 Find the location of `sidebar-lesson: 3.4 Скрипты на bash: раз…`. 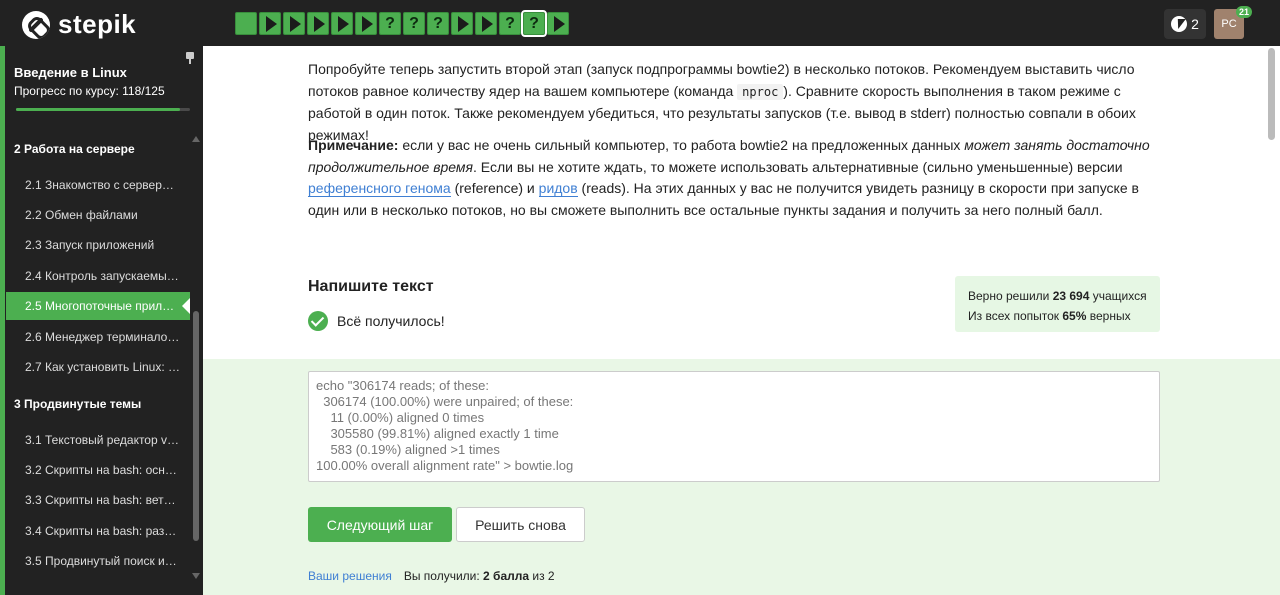

sidebar-lesson: 3.4 Скрипты на bash: раз… is located at coordinates (98, 531).